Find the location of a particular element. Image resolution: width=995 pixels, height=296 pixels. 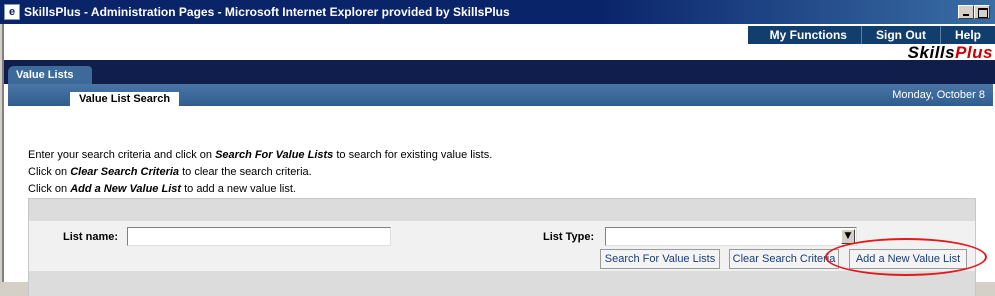

sign-out-link: Sign Out is located at coordinates (900, 35).